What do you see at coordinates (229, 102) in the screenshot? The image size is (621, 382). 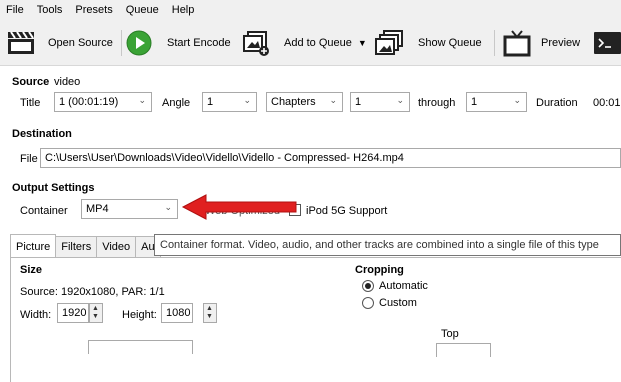 I see `angle-select: 1 ⌄` at bounding box center [229, 102].